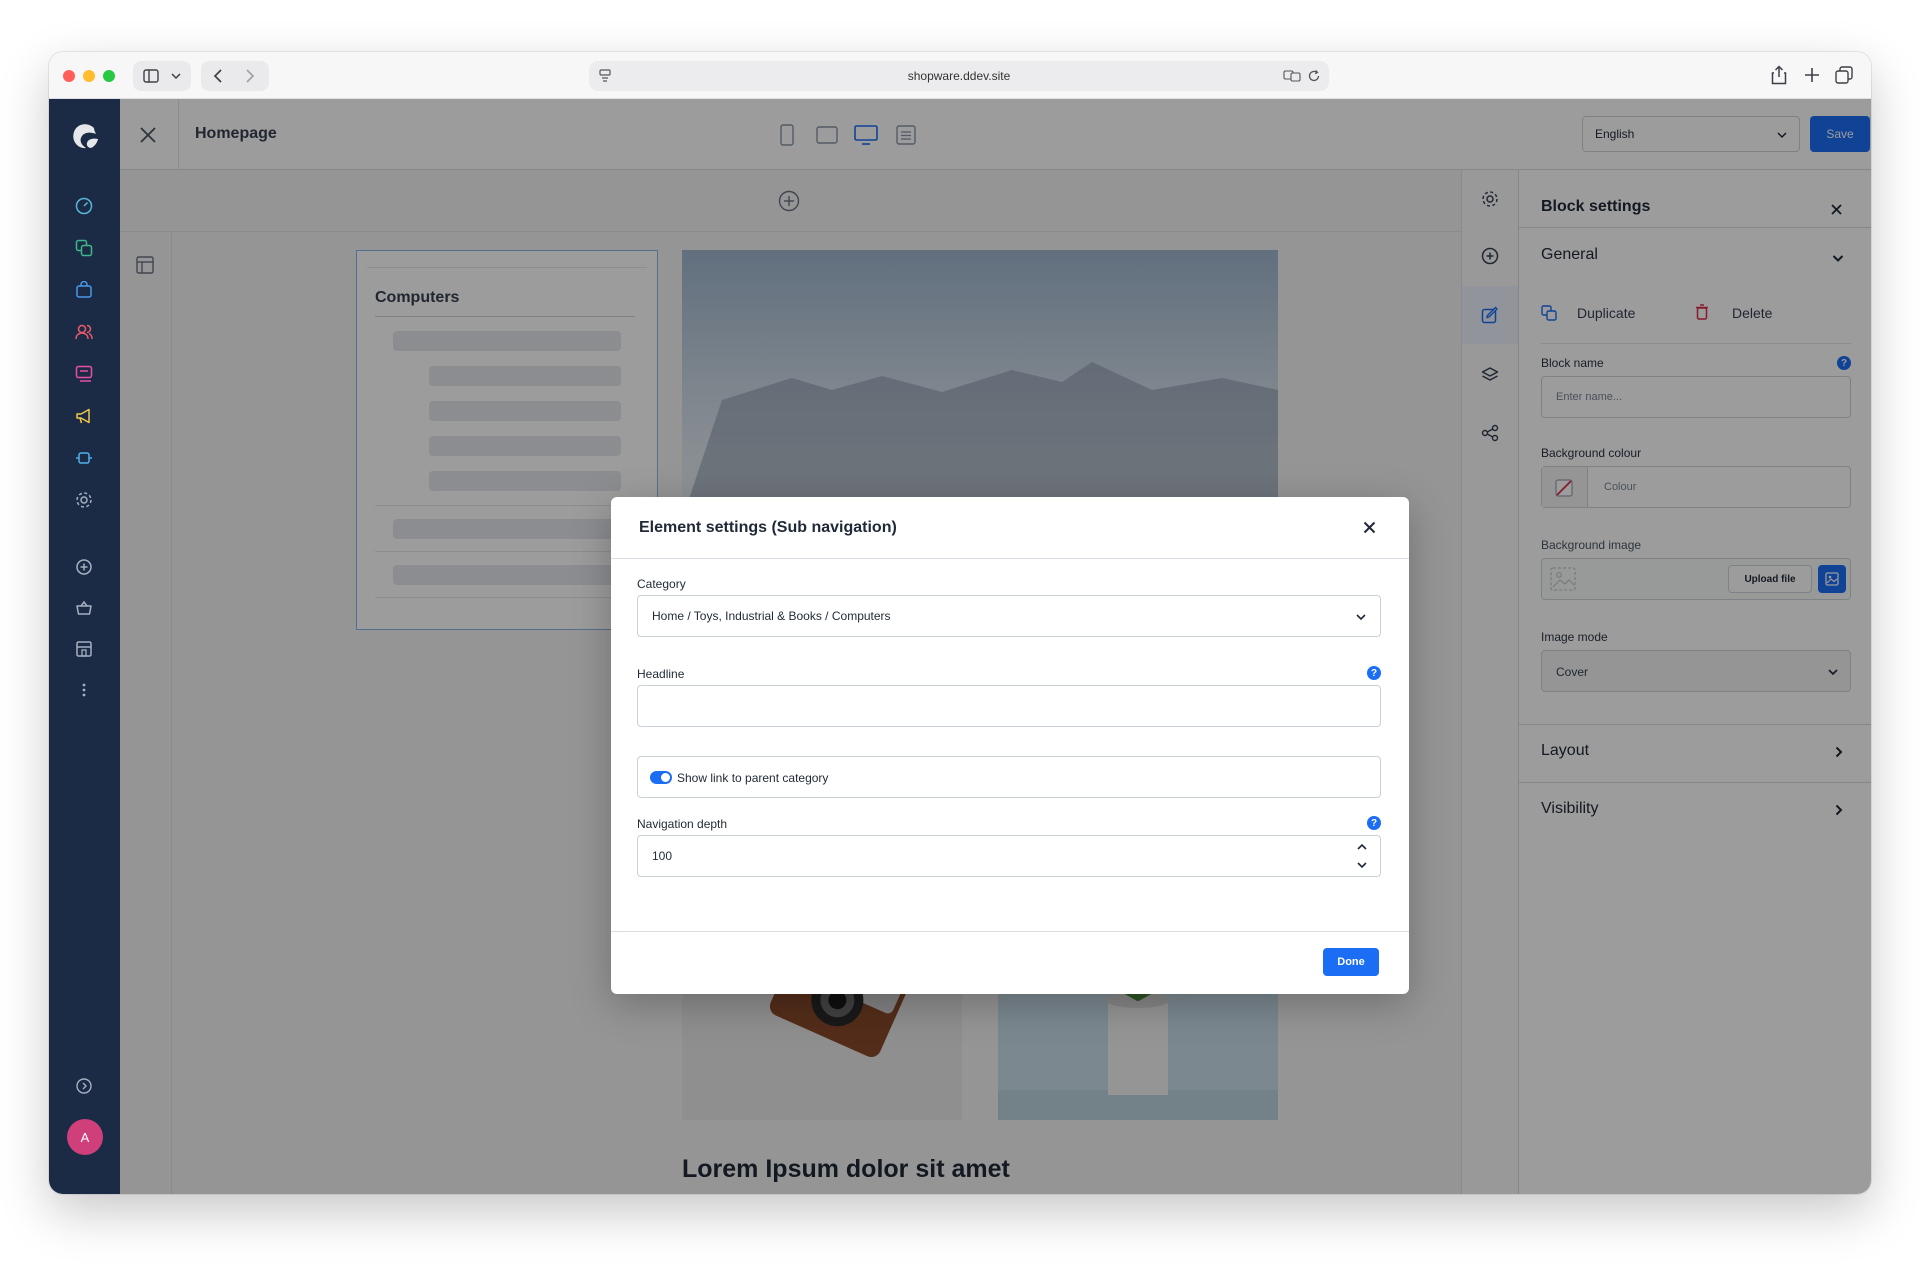 The width and height of the screenshot is (1920, 1280). Describe the element at coordinates (84, 608) in the screenshot. I see `headless-channel-icon` at that location.